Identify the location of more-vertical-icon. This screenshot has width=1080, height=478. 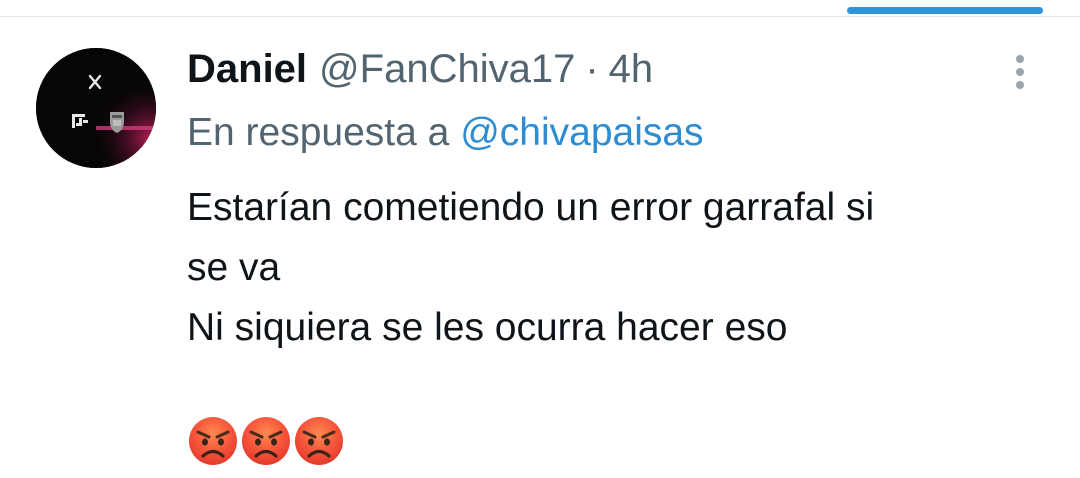
(1020, 72).